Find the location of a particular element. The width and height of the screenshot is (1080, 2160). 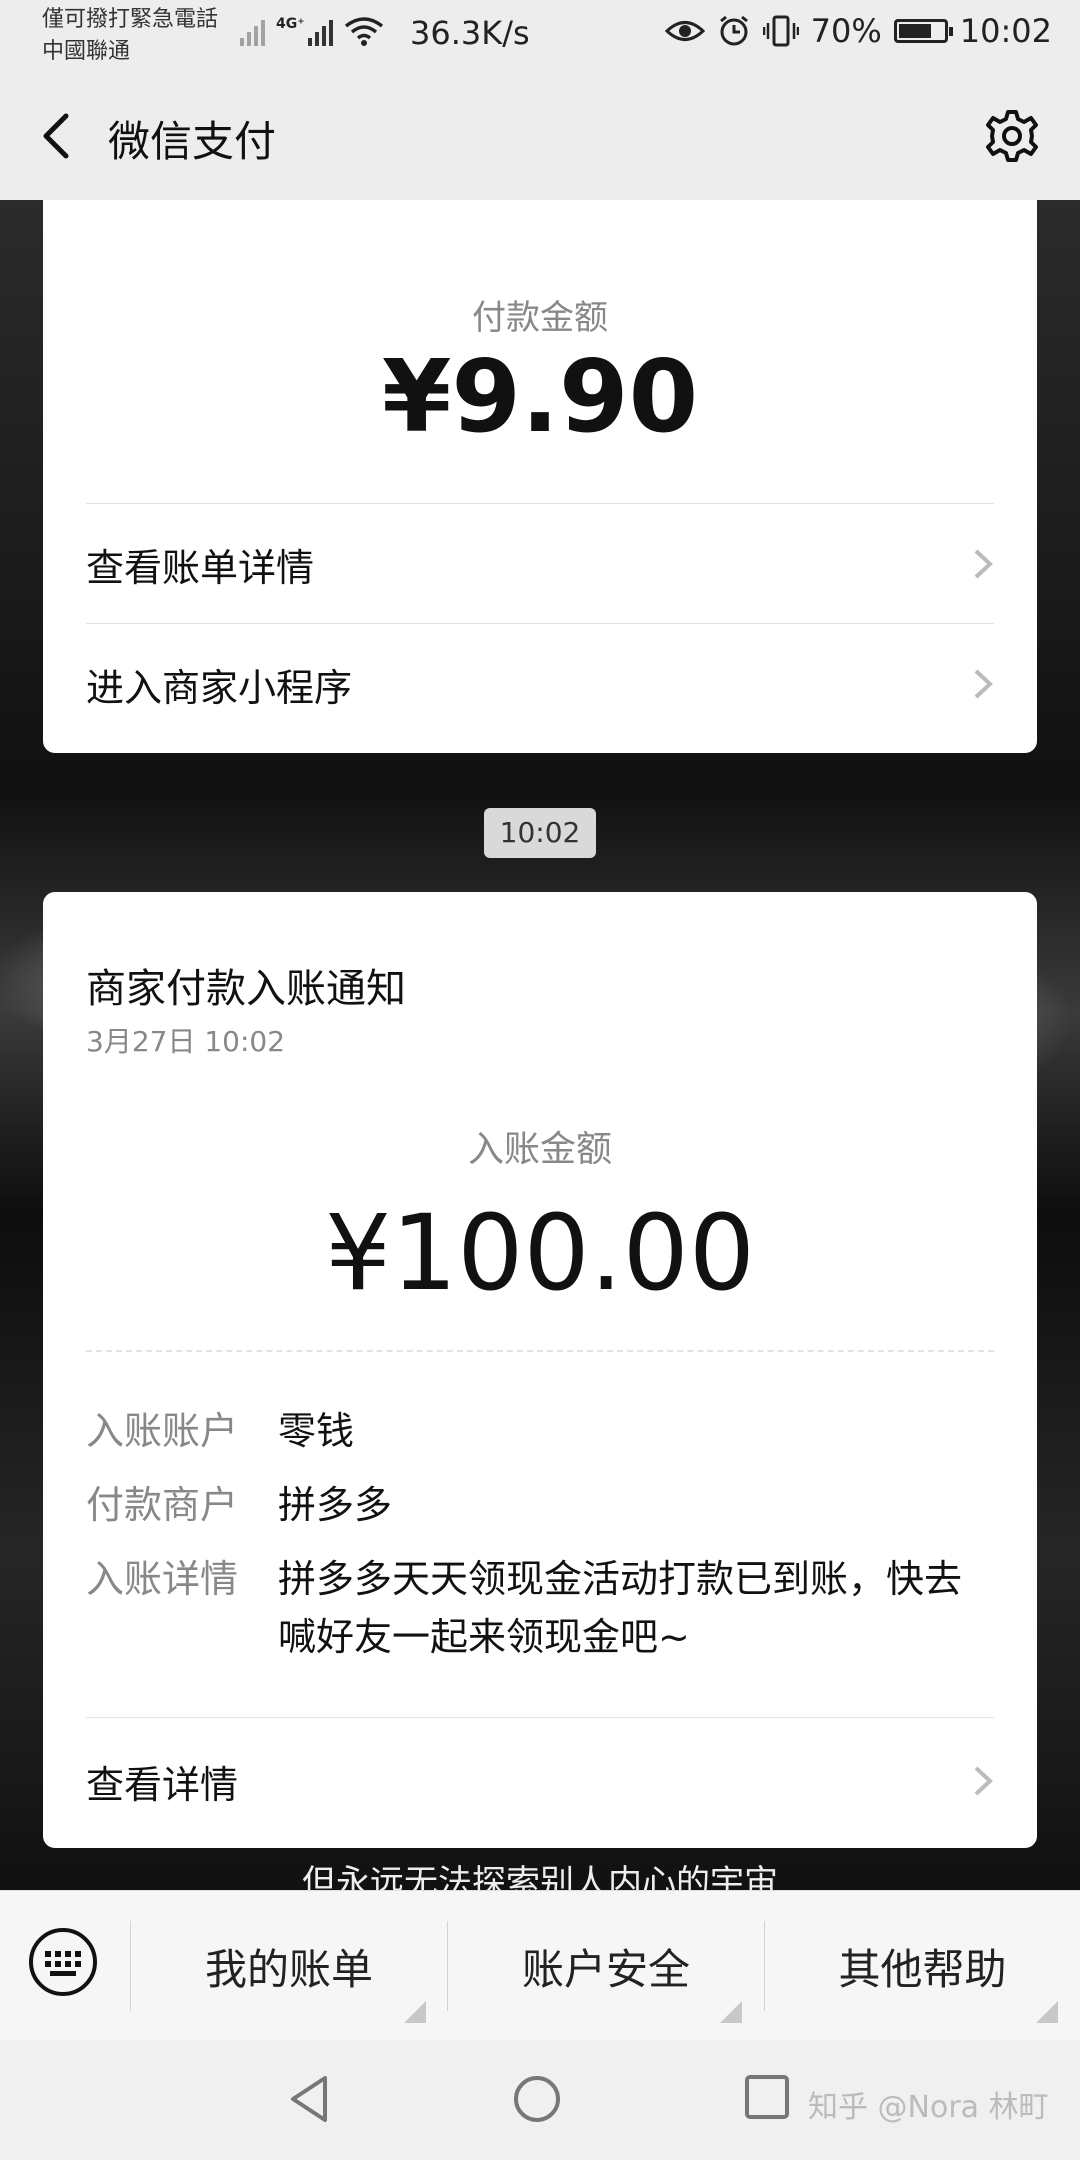

menu-account-security: 账户安全 is located at coordinates (606, 1966).